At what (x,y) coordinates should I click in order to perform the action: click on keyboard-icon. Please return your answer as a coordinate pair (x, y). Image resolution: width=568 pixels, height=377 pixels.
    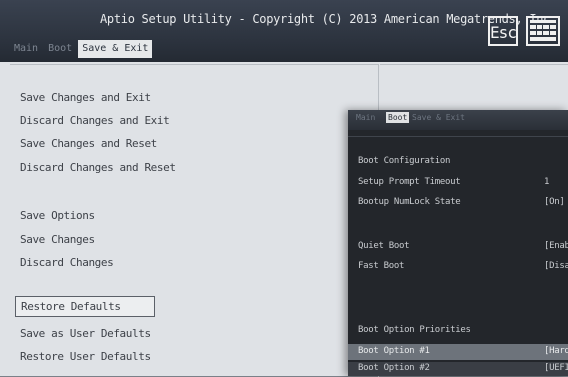
    Looking at the image, I should click on (543, 30).